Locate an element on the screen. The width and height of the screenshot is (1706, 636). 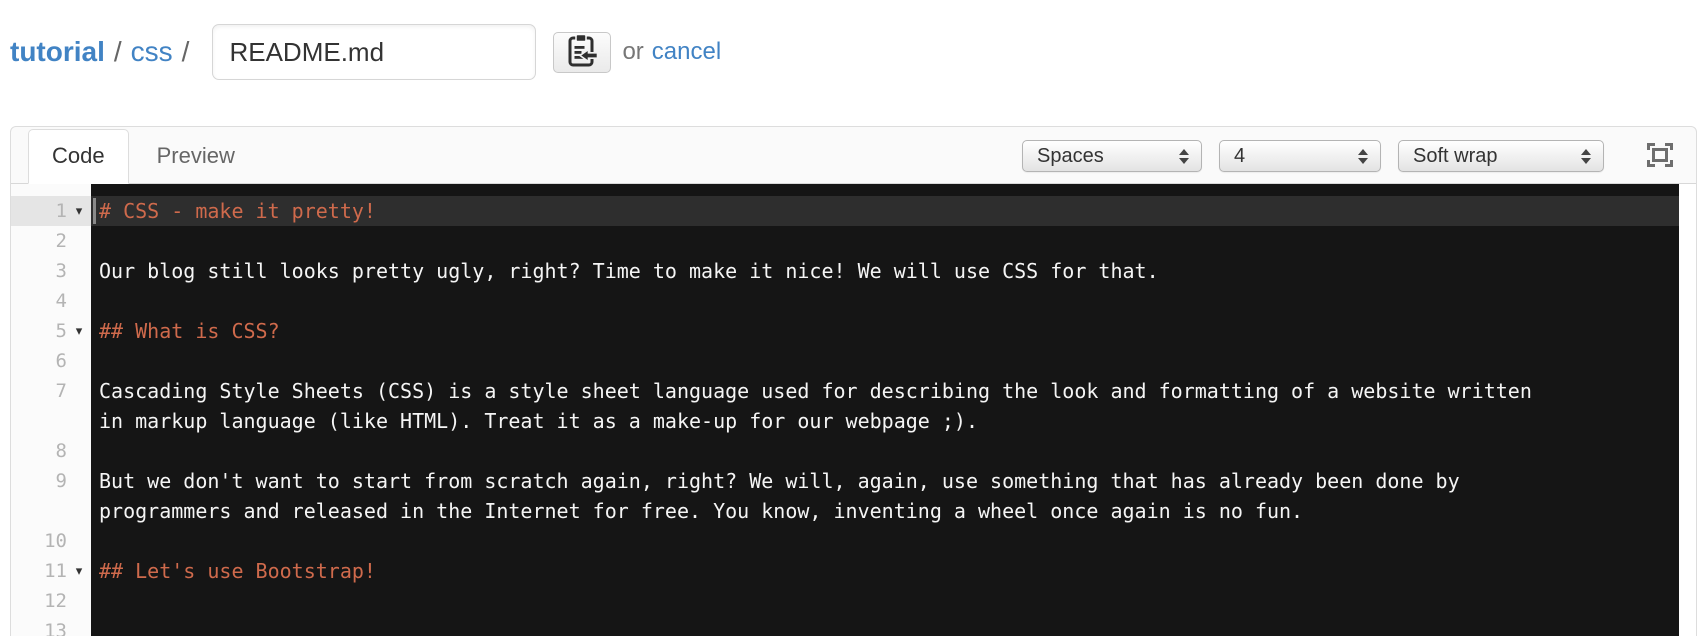
line-gutter-cell: 10 is located at coordinates (51, 541).